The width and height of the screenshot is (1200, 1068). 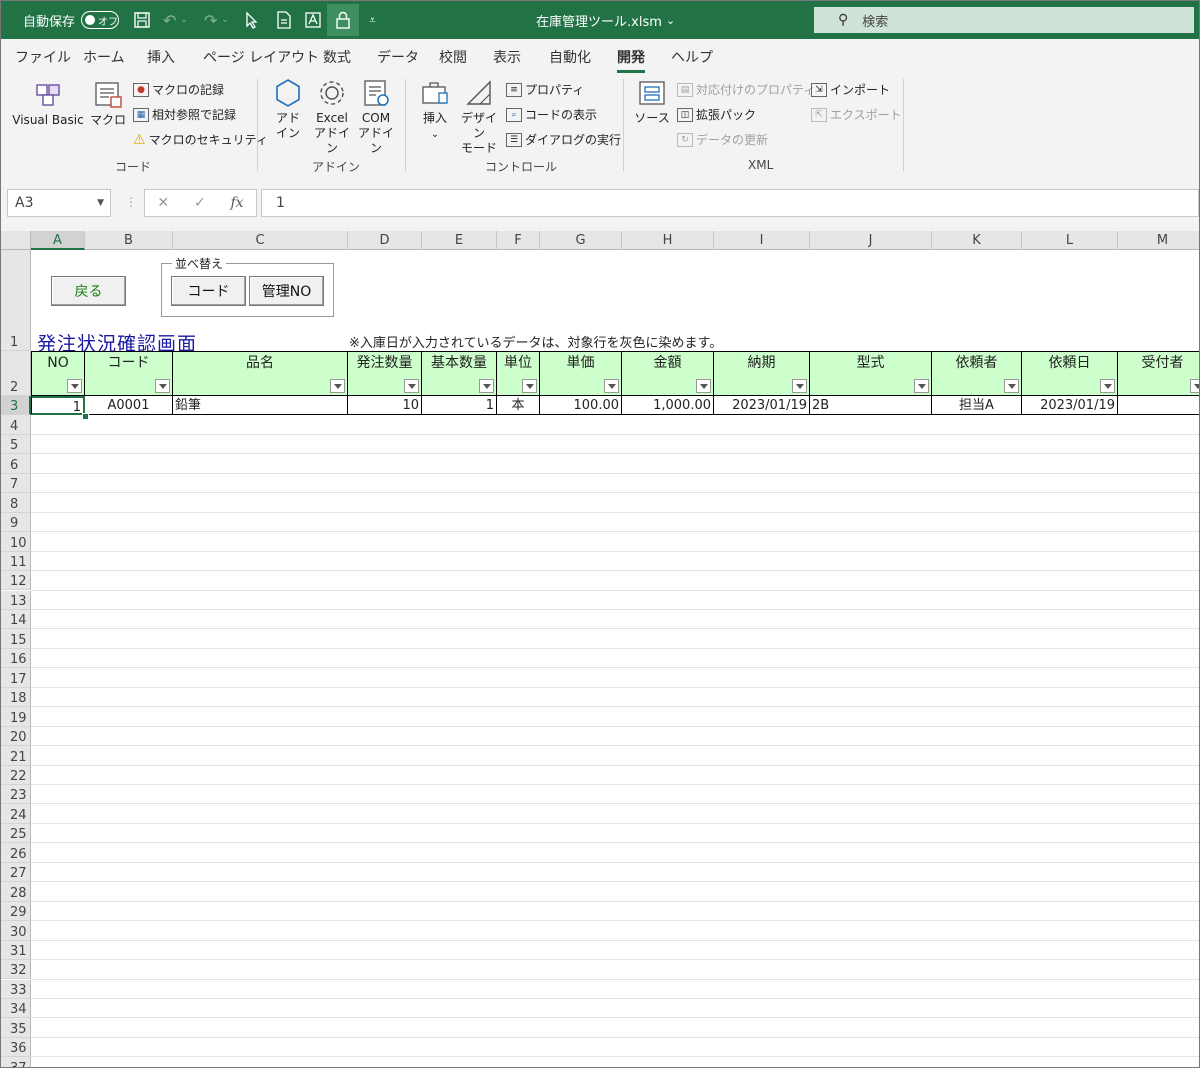 What do you see at coordinates (129, 405) in the screenshot?
I see `table-cell: A0001` at bounding box center [129, 405].